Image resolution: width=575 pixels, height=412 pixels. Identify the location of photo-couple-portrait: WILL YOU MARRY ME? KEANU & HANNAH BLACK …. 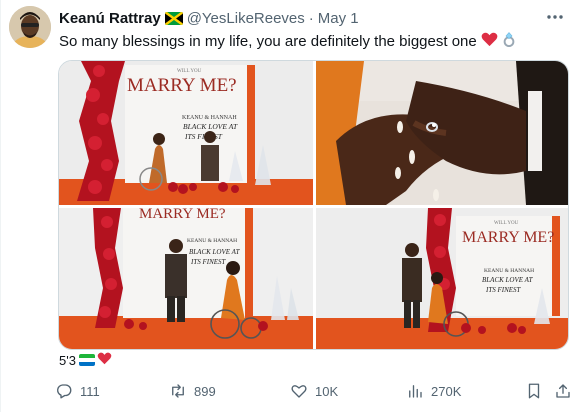
(442, 278).